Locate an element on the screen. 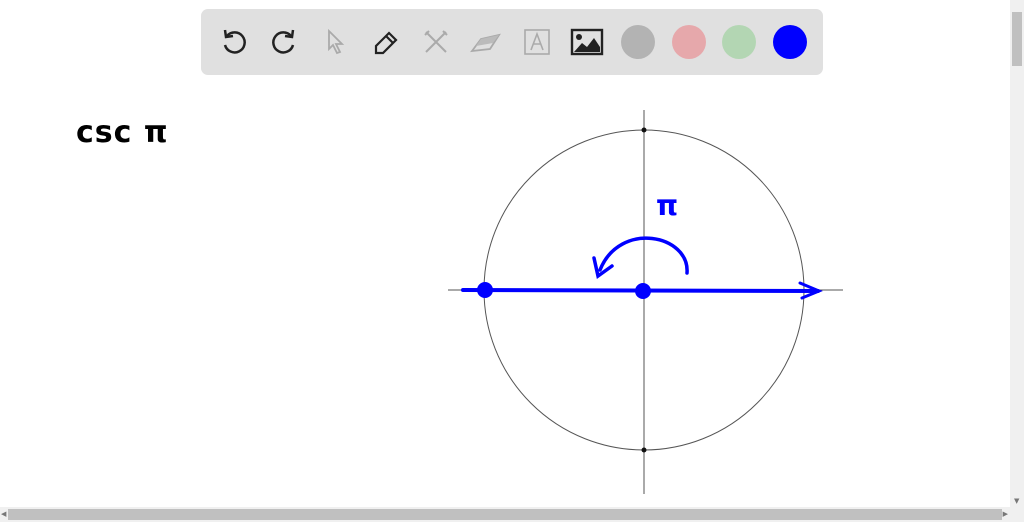 The image size is (1024, 522). color-pink is located at coordinates (689, 42).